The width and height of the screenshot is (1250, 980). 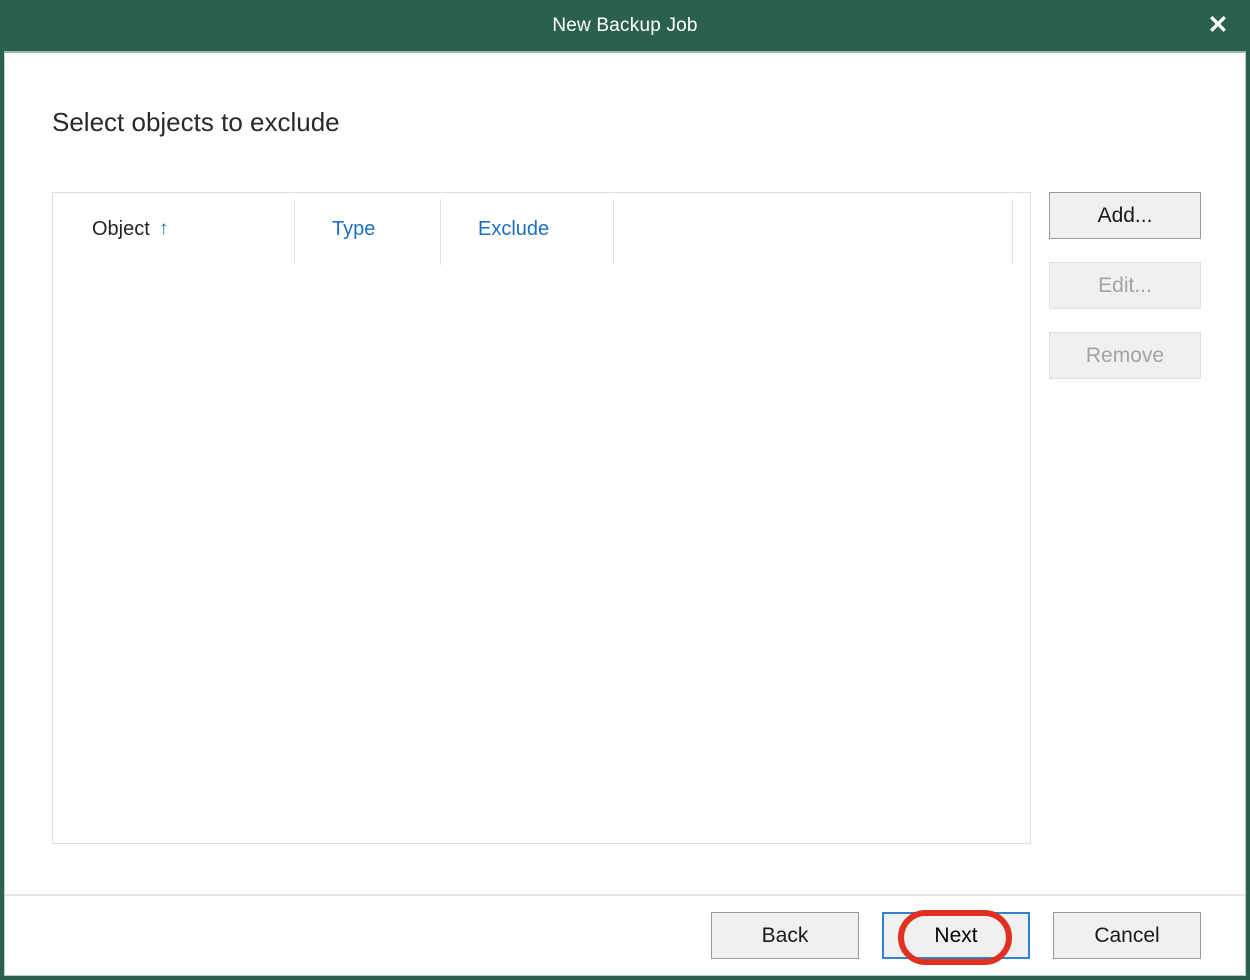 I want to click on table-header-row: Object ↑ Type Exclude, so click(x=541, y=229).